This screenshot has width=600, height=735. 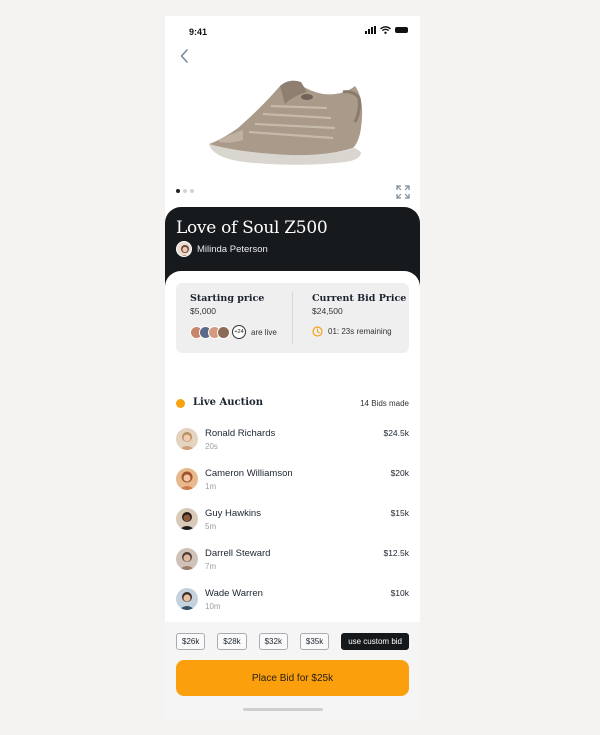 I want to click on back-chevron-icon, so click(x=185, y=56).